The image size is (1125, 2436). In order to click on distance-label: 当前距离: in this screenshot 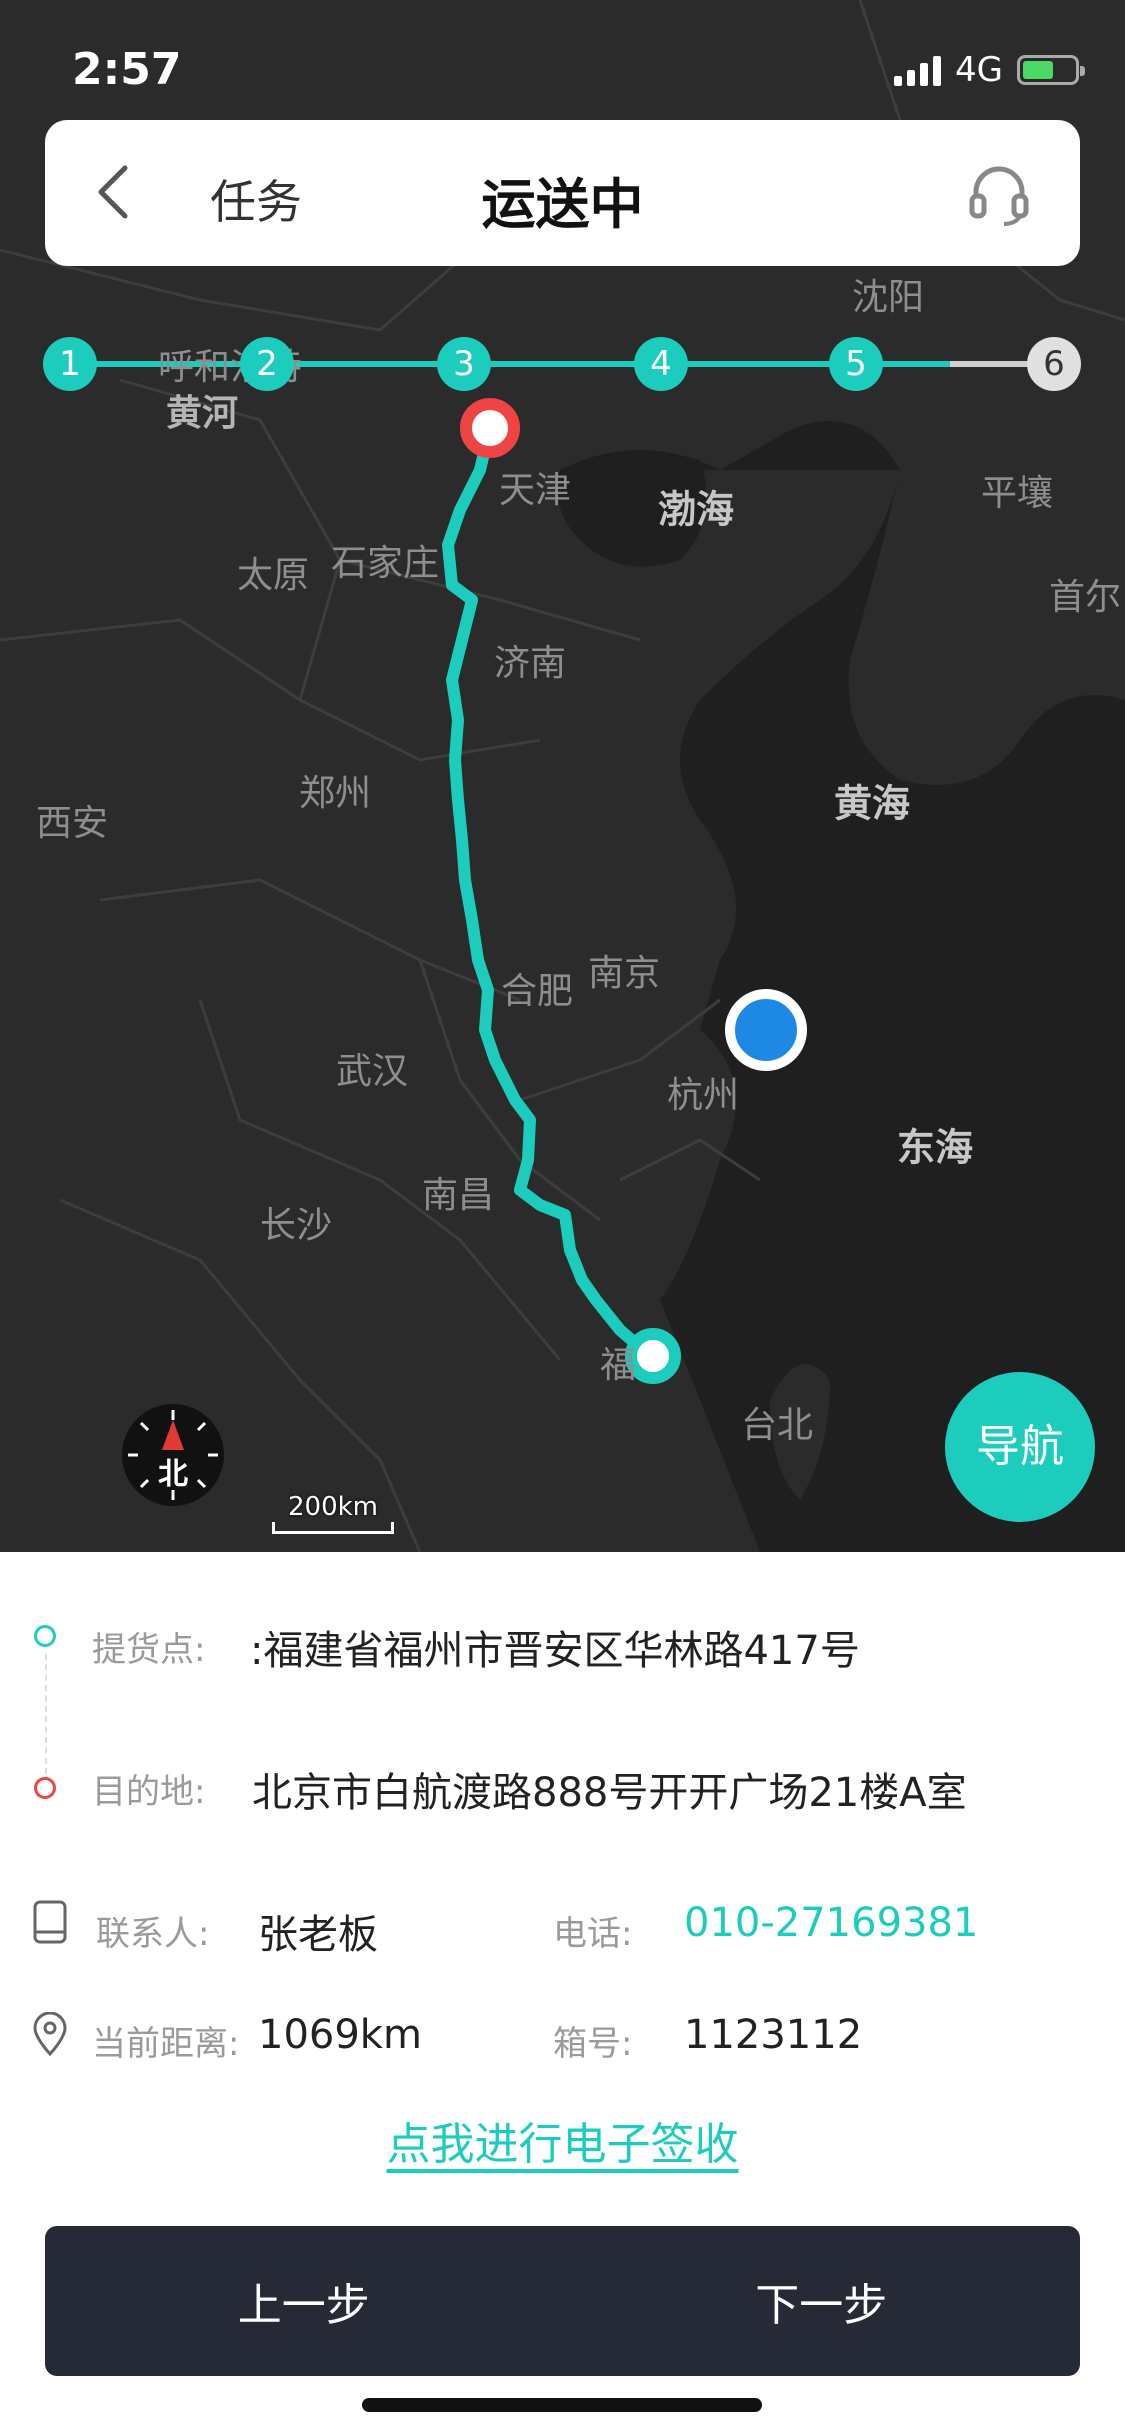, I will do `click(166, 2044)`.